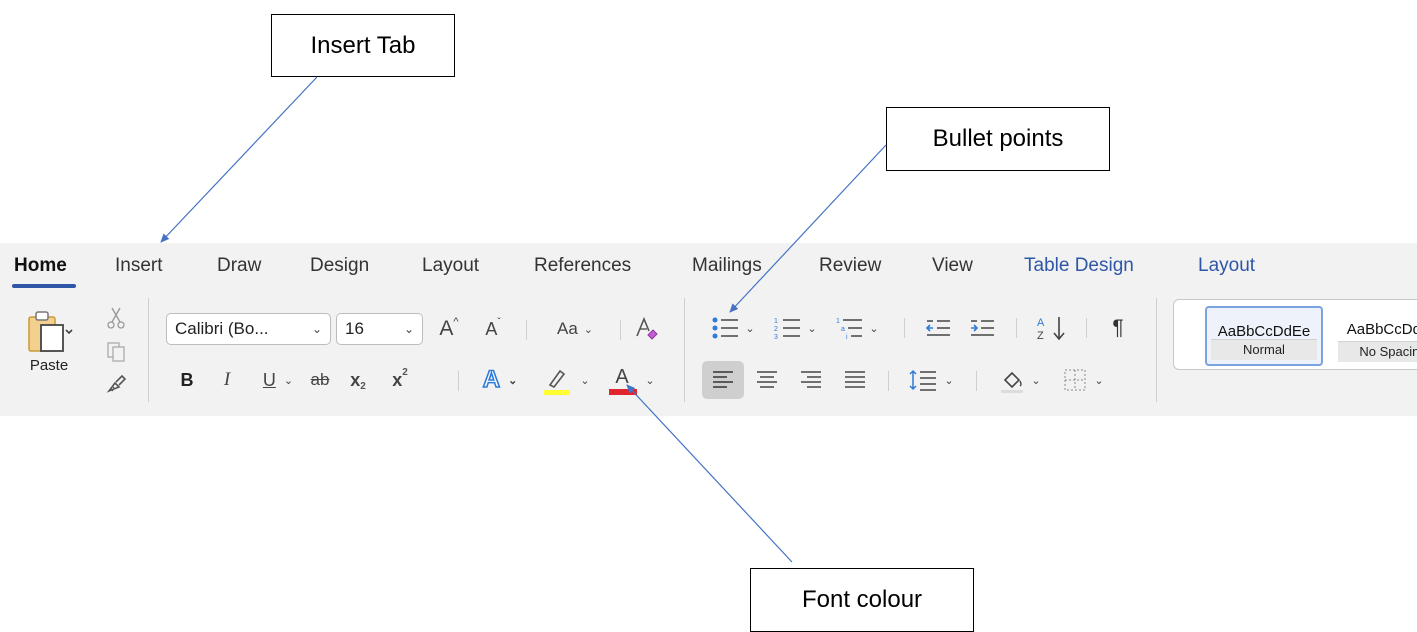 Image resolution: width=1417 pixels, height=632 pixels. Describe the element at coordinates (500, 380) in the screenshot. I see `text-effects-button: A ⌄` at that location.